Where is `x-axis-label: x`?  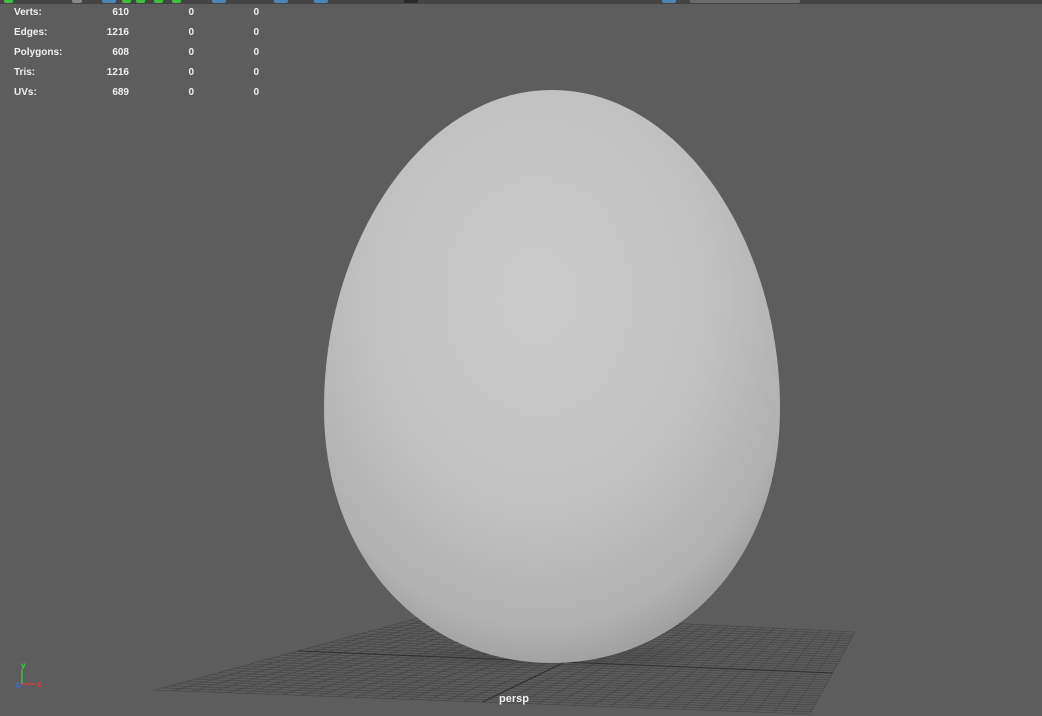
x-axis-label: x is located at coordinates (39, 684).